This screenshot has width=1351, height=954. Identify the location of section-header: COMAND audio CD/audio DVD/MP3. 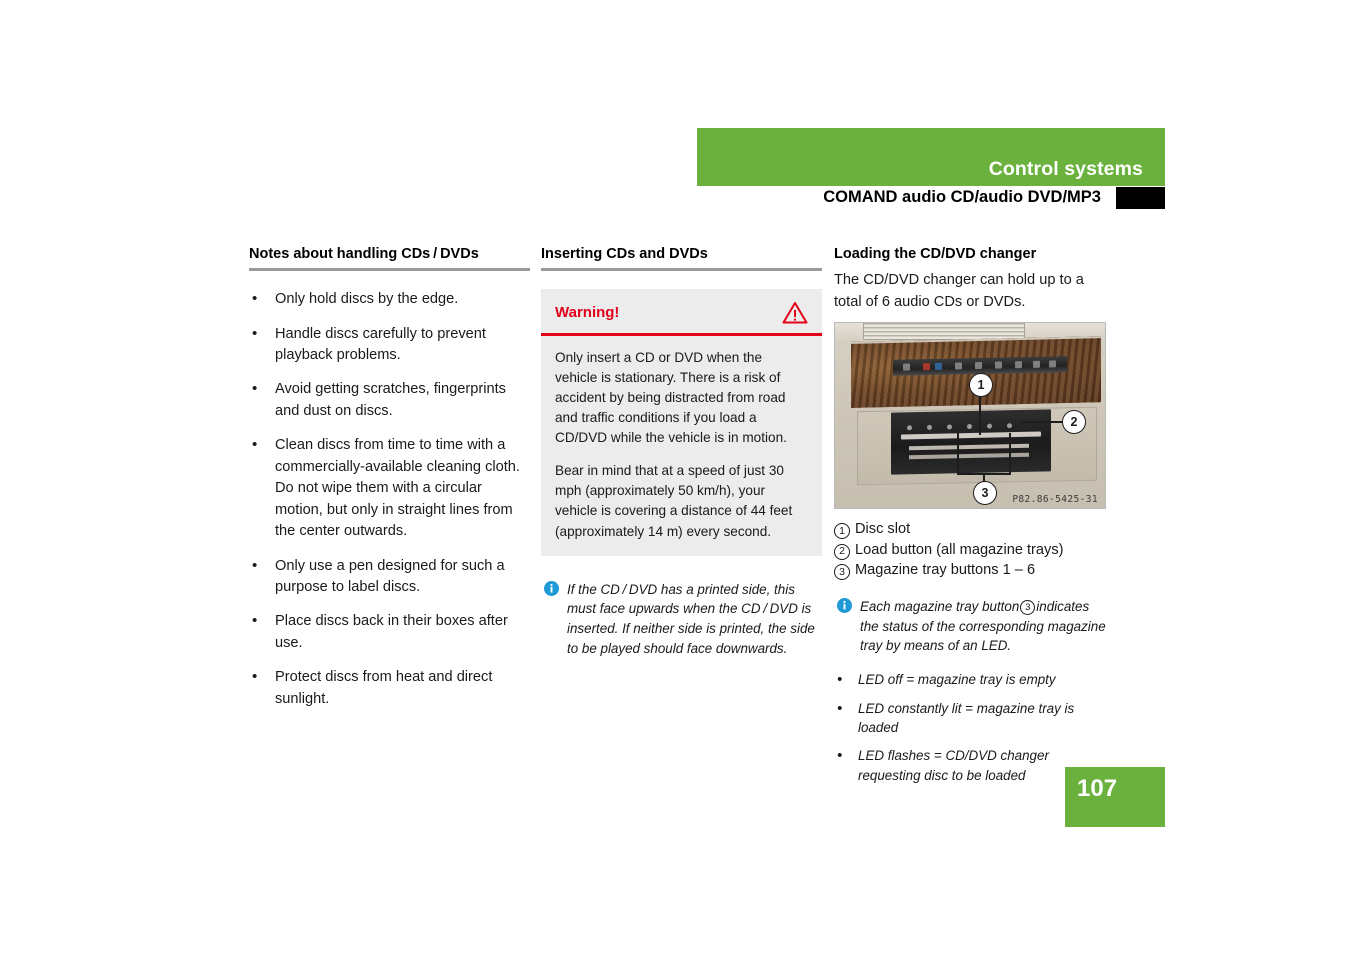
(931, 199).